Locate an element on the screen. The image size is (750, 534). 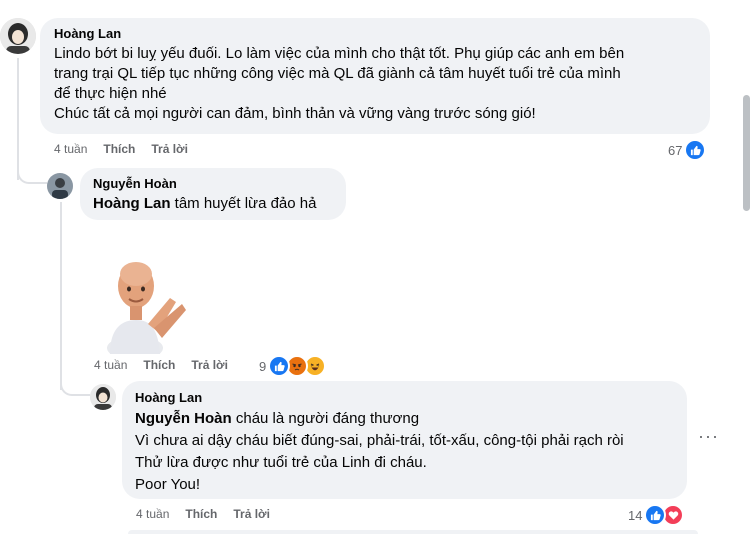
reaction-count: 9 is located at coordinates (263, 366).